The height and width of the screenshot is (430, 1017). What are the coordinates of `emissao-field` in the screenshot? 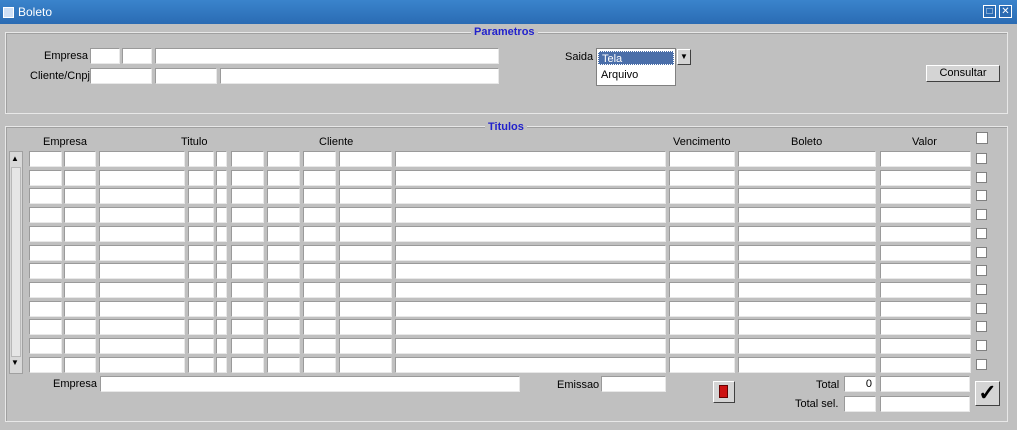 It's located at (633, 384).